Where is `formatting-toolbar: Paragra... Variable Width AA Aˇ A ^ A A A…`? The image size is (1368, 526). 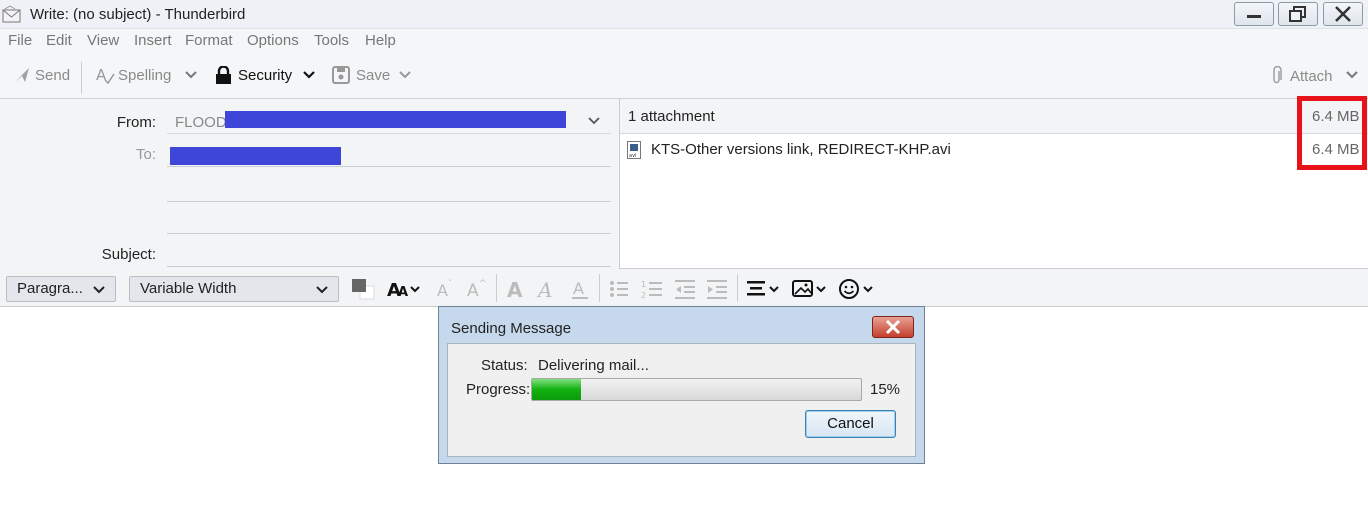
formatting-toolbar: Paragra... Variable Width AA Aˇ A ^ A A A… is located at coordinates (684, 288).